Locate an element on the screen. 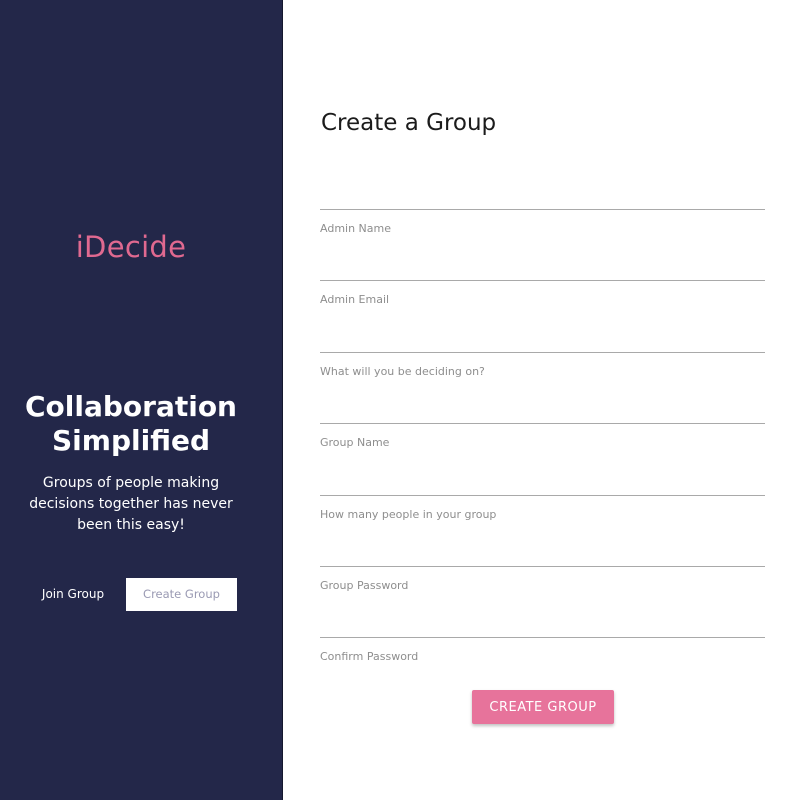 The image size is (800, 800). confirm-password-label: Confirm Password is located at coordinates (369, 656).